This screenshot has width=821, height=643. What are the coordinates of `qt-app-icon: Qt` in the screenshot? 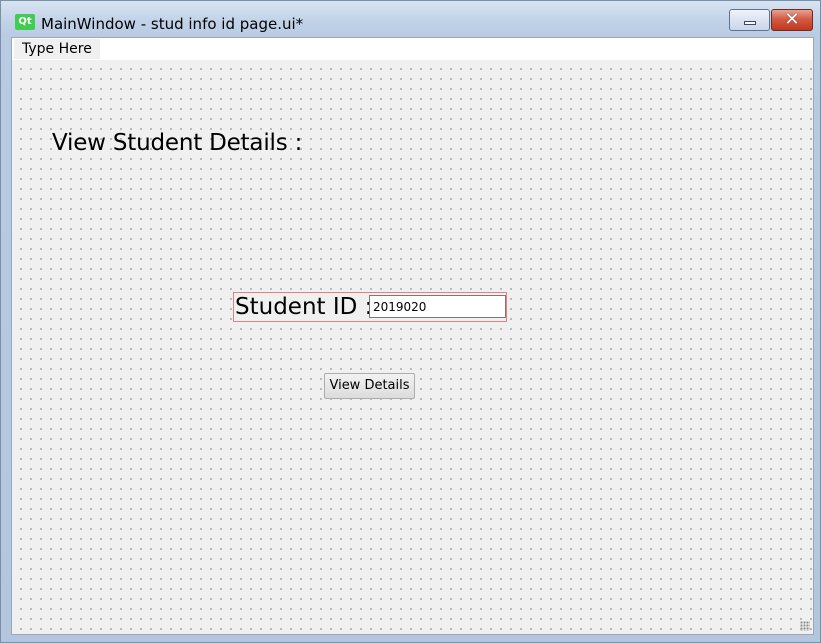 It's located at (25, 22).